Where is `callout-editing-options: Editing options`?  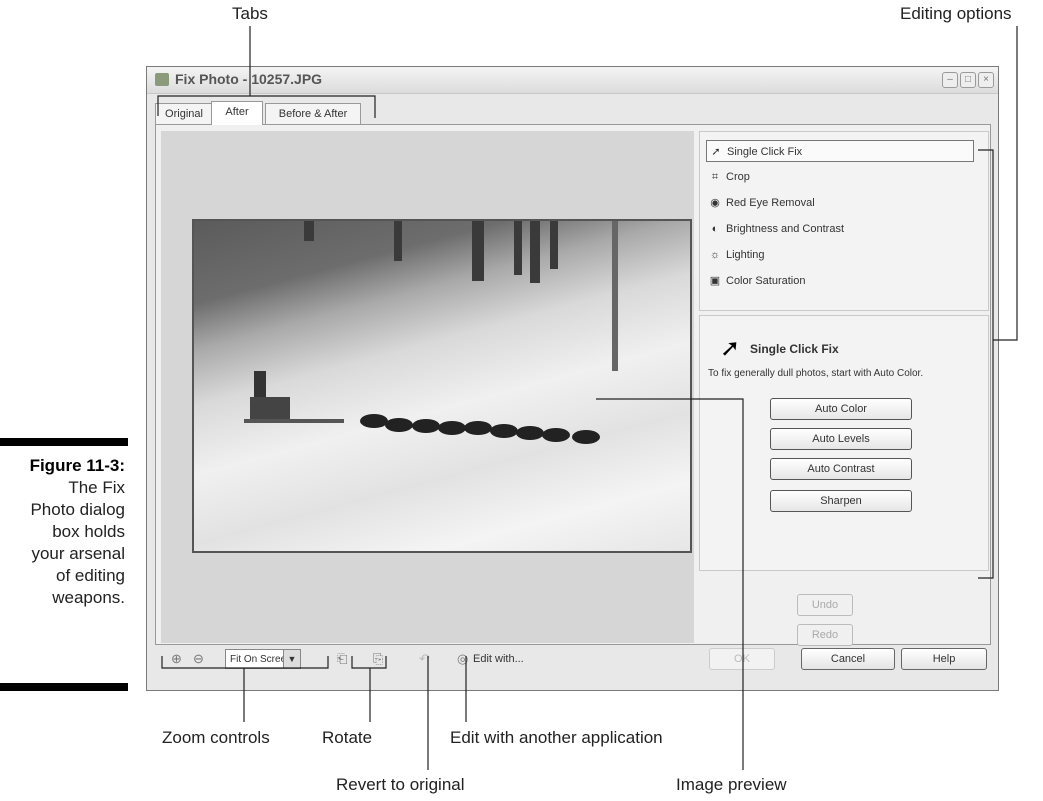 callout-editing-options: Editing options is located at coordinates (956, 13).